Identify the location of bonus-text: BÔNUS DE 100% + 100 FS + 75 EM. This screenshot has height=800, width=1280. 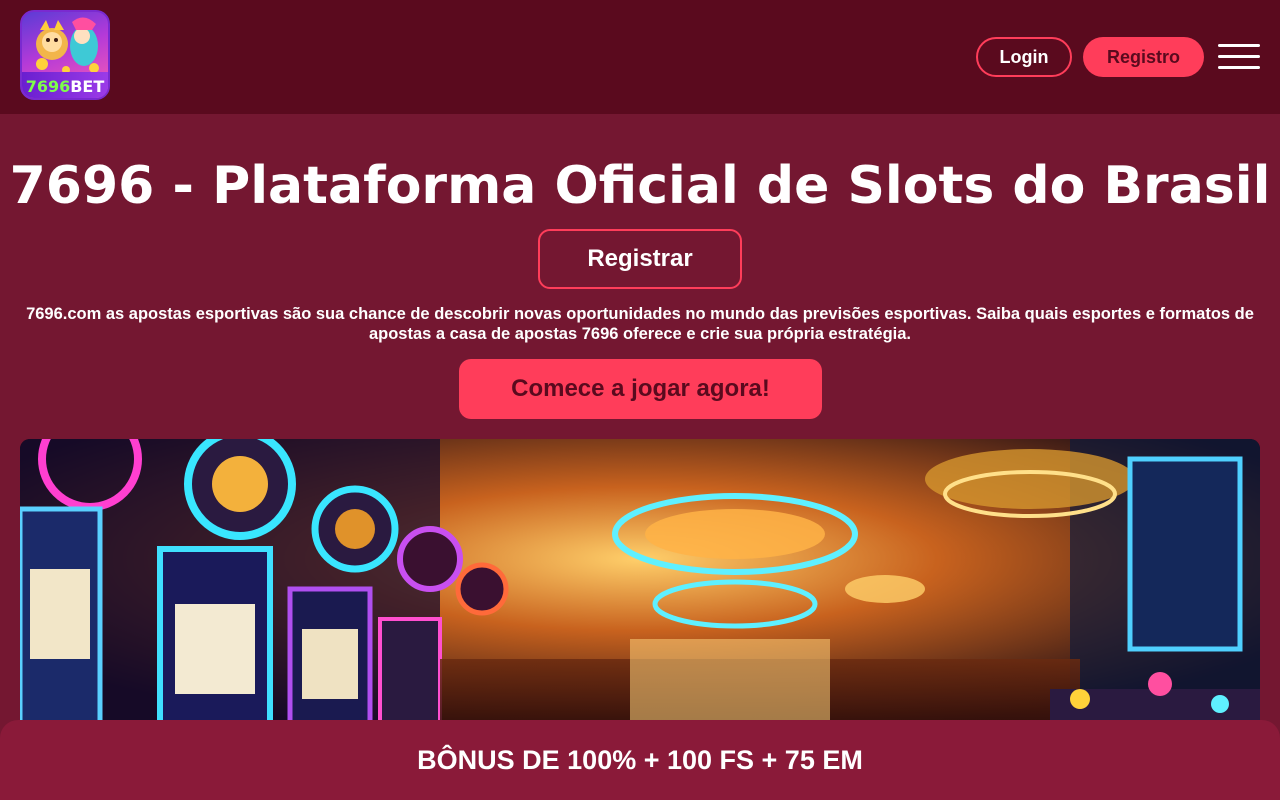
(640, 759).